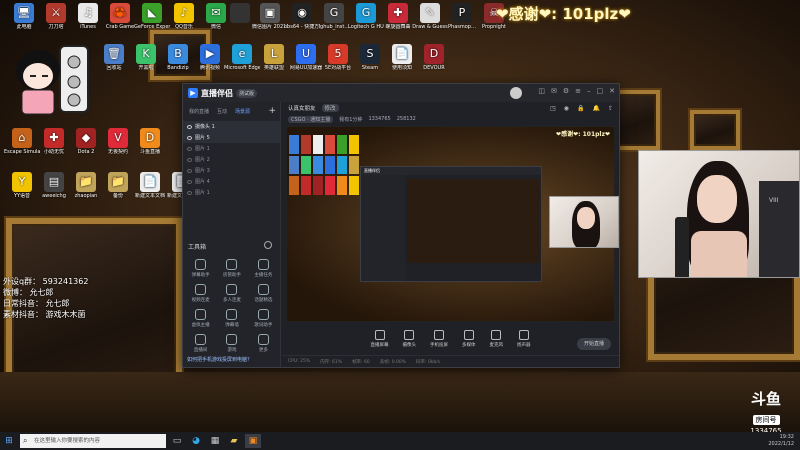 Image resolution: width=800 pixels, height=450 pixels. Describe the element at coordinates (231, 137) in the screenshot. I see `scene-item: 图片 5` at that location.